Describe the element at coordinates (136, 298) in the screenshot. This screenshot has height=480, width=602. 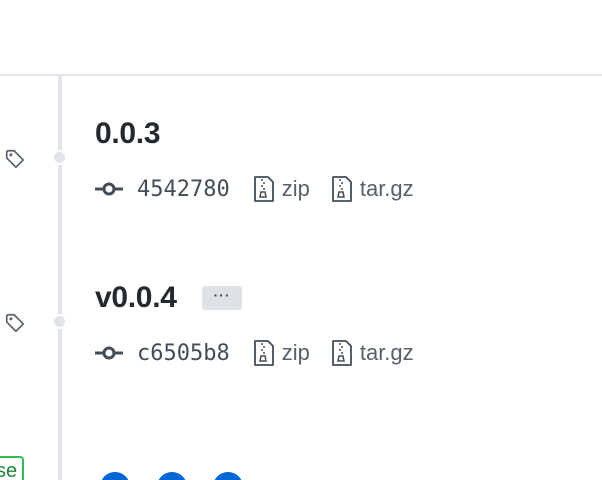
I see `release-title: v0.0.4` at that location.